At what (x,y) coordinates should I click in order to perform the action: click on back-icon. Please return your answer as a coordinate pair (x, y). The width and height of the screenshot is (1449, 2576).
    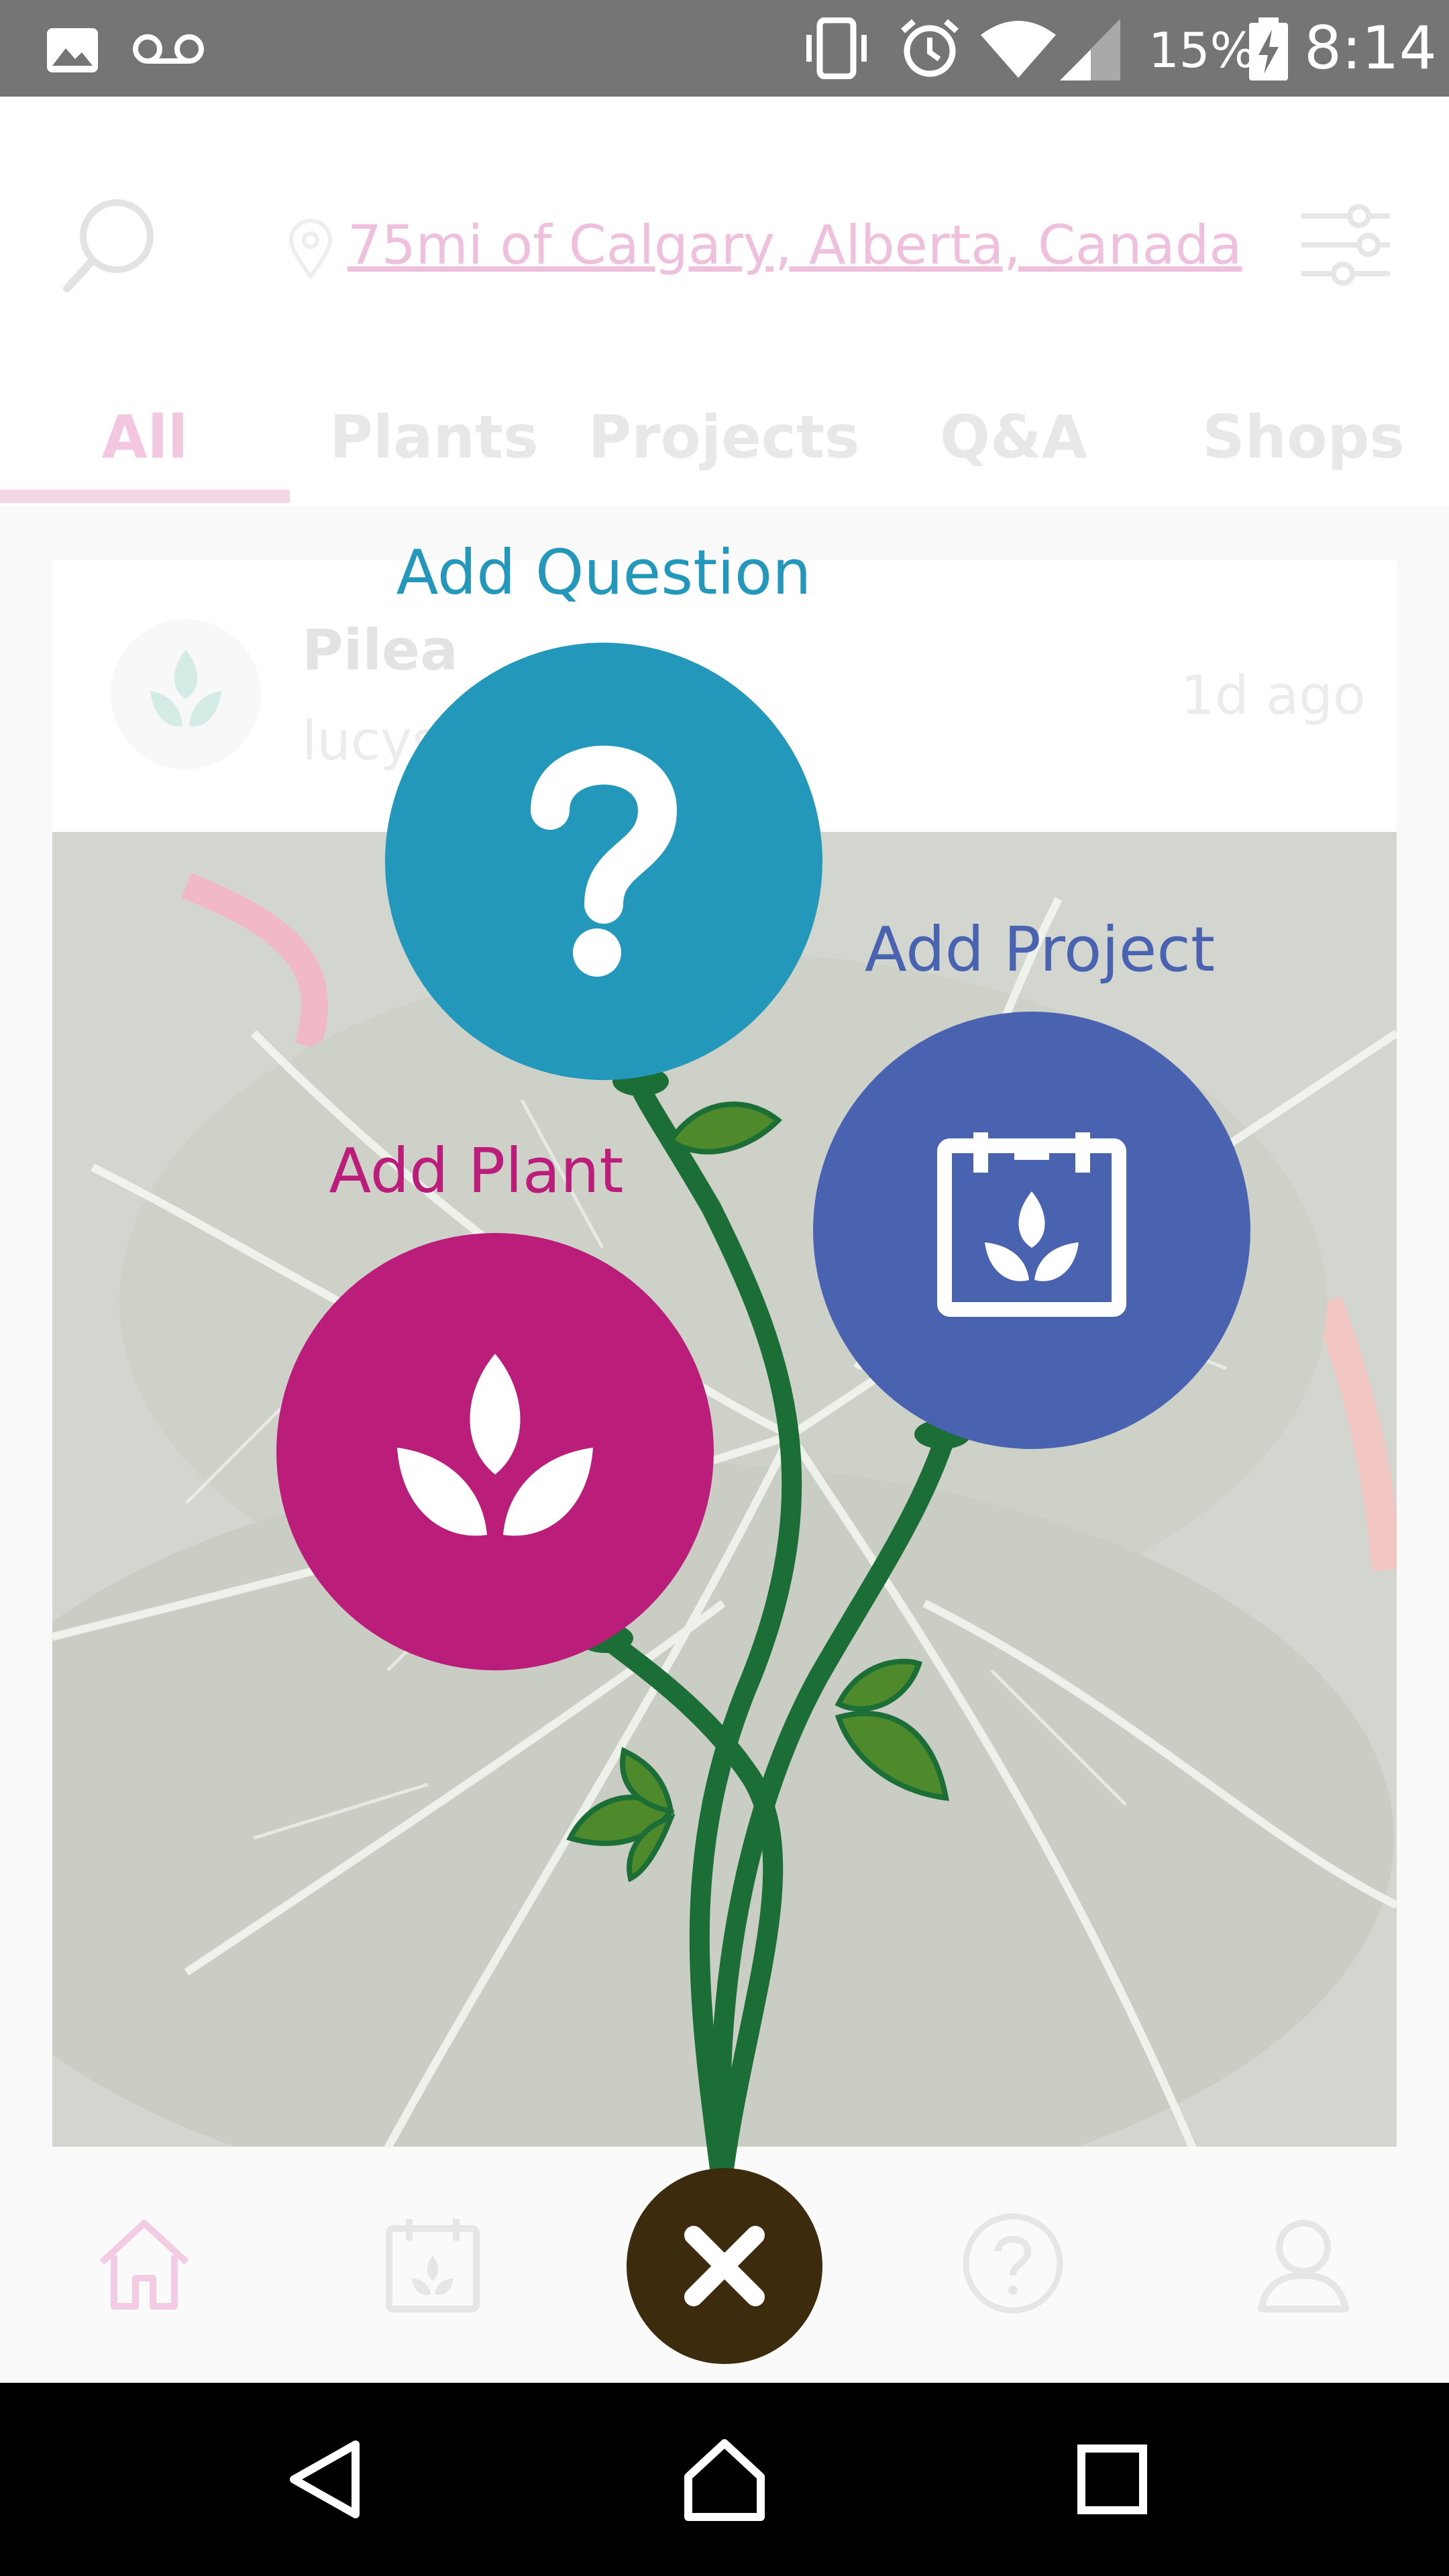
    Looking at the image, I should click on (324, 2479).